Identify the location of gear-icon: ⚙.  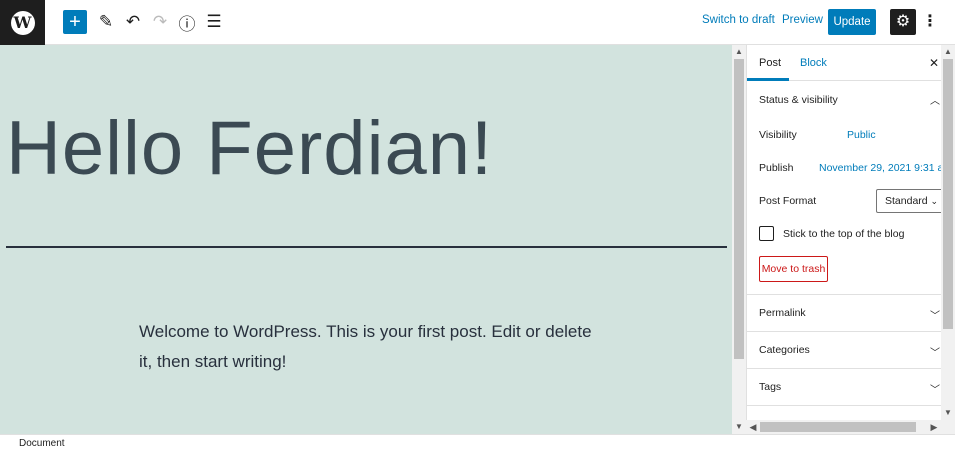
(903, 21).